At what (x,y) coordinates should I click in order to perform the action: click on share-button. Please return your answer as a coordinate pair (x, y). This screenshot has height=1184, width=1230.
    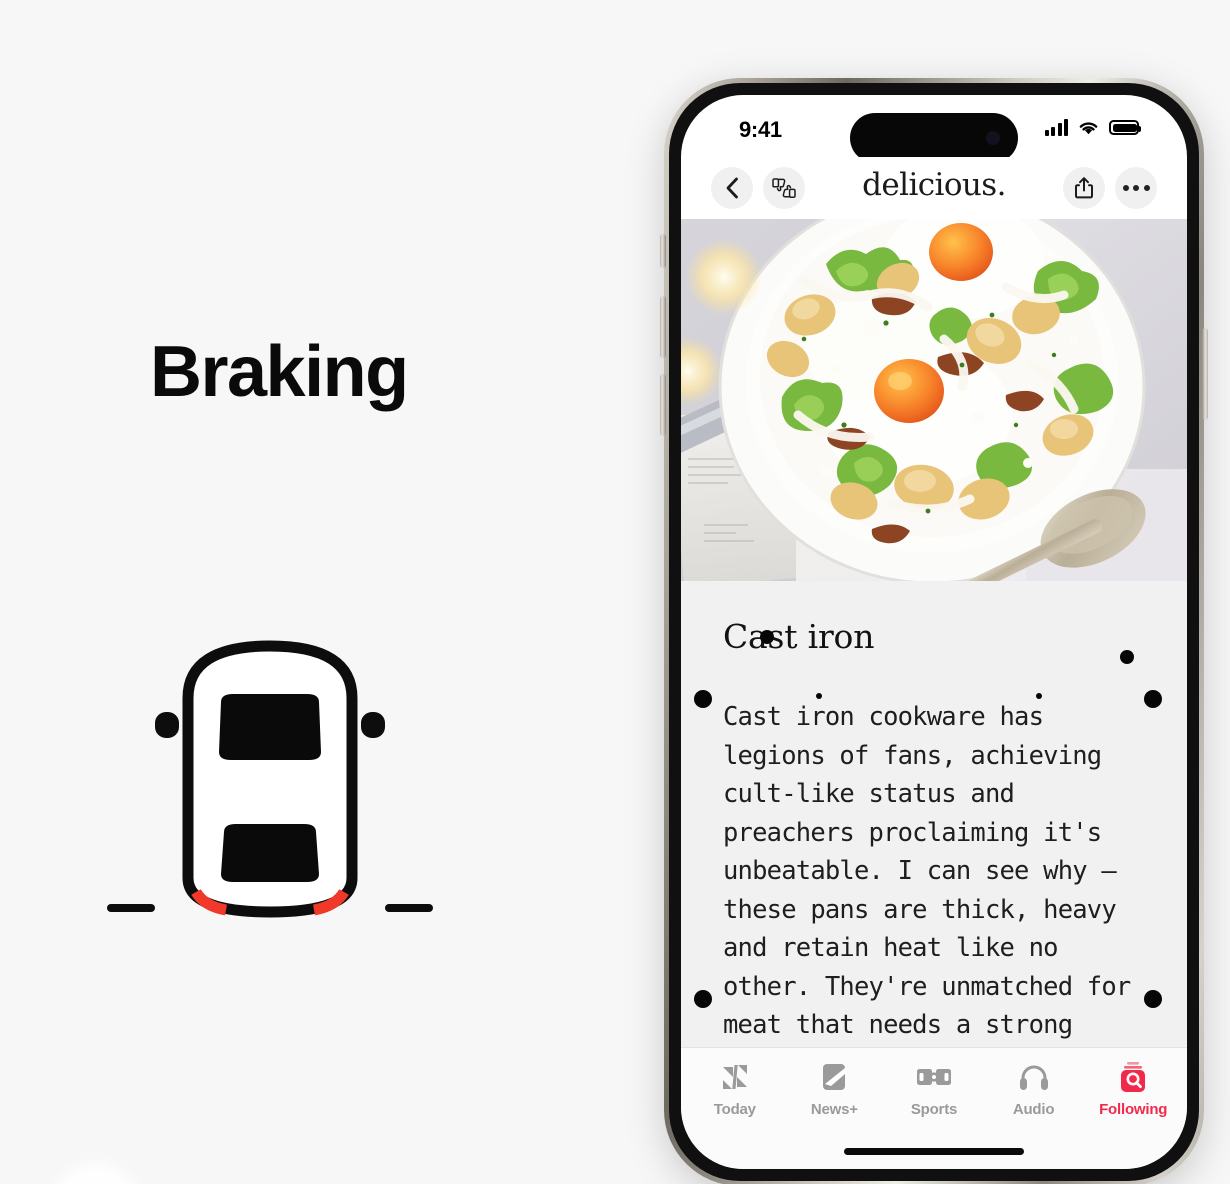
    Looking at the image, I should click on (1084, 188).